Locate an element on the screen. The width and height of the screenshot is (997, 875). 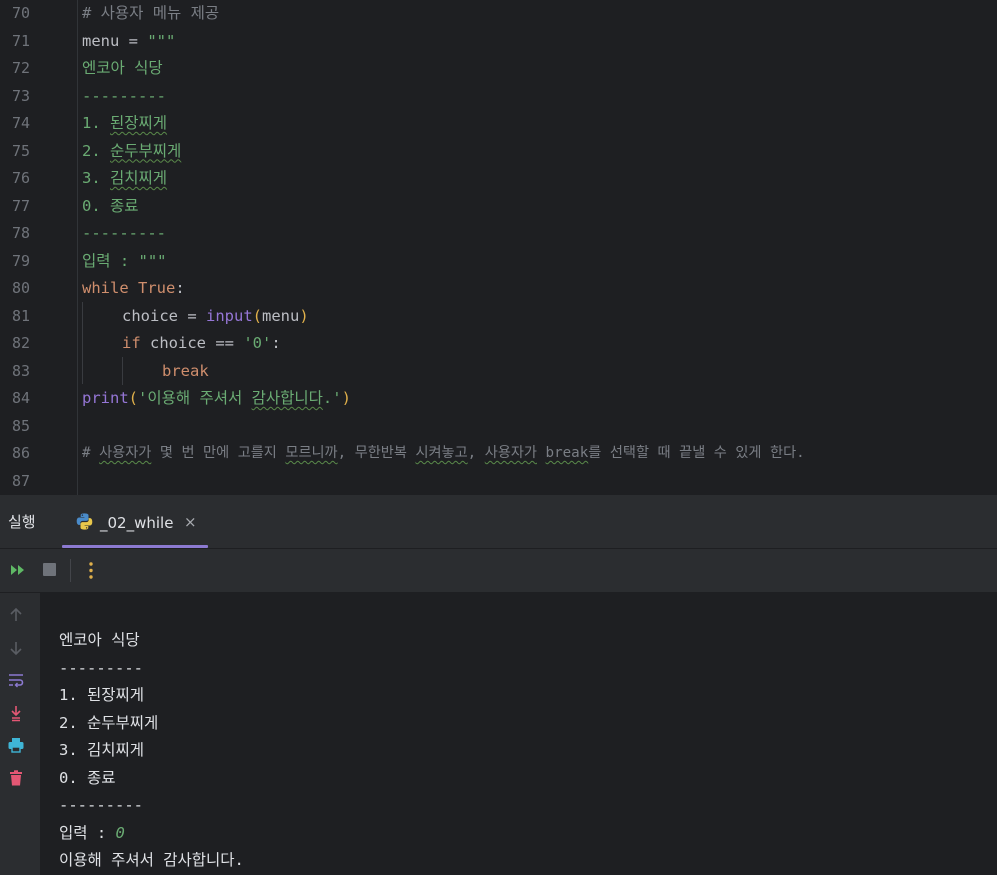
python-icon is located at coordinates (84, 521).